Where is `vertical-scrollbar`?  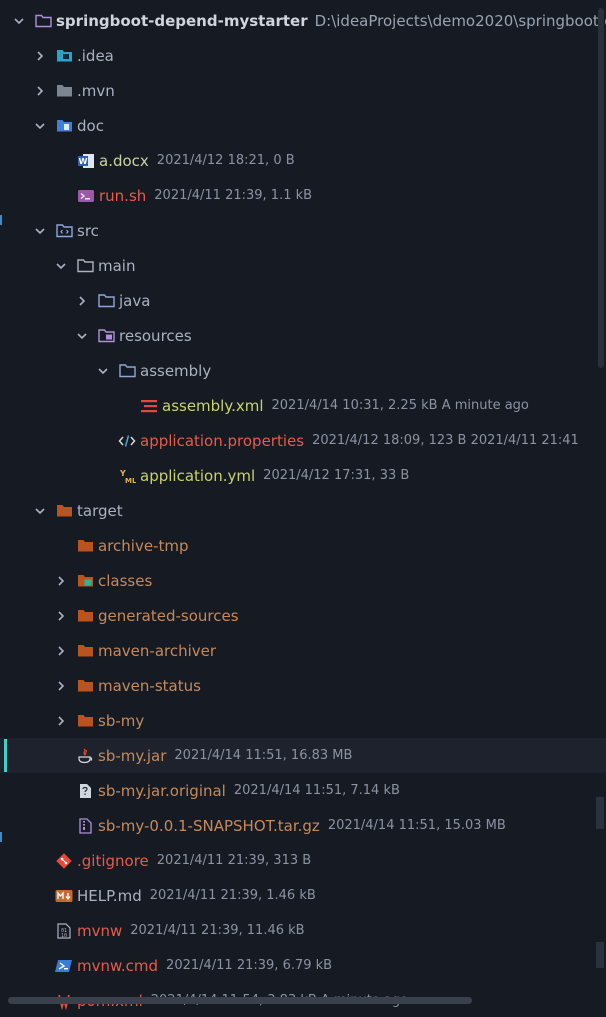 vertical-scrollbar is located at coordinates (601, 508).